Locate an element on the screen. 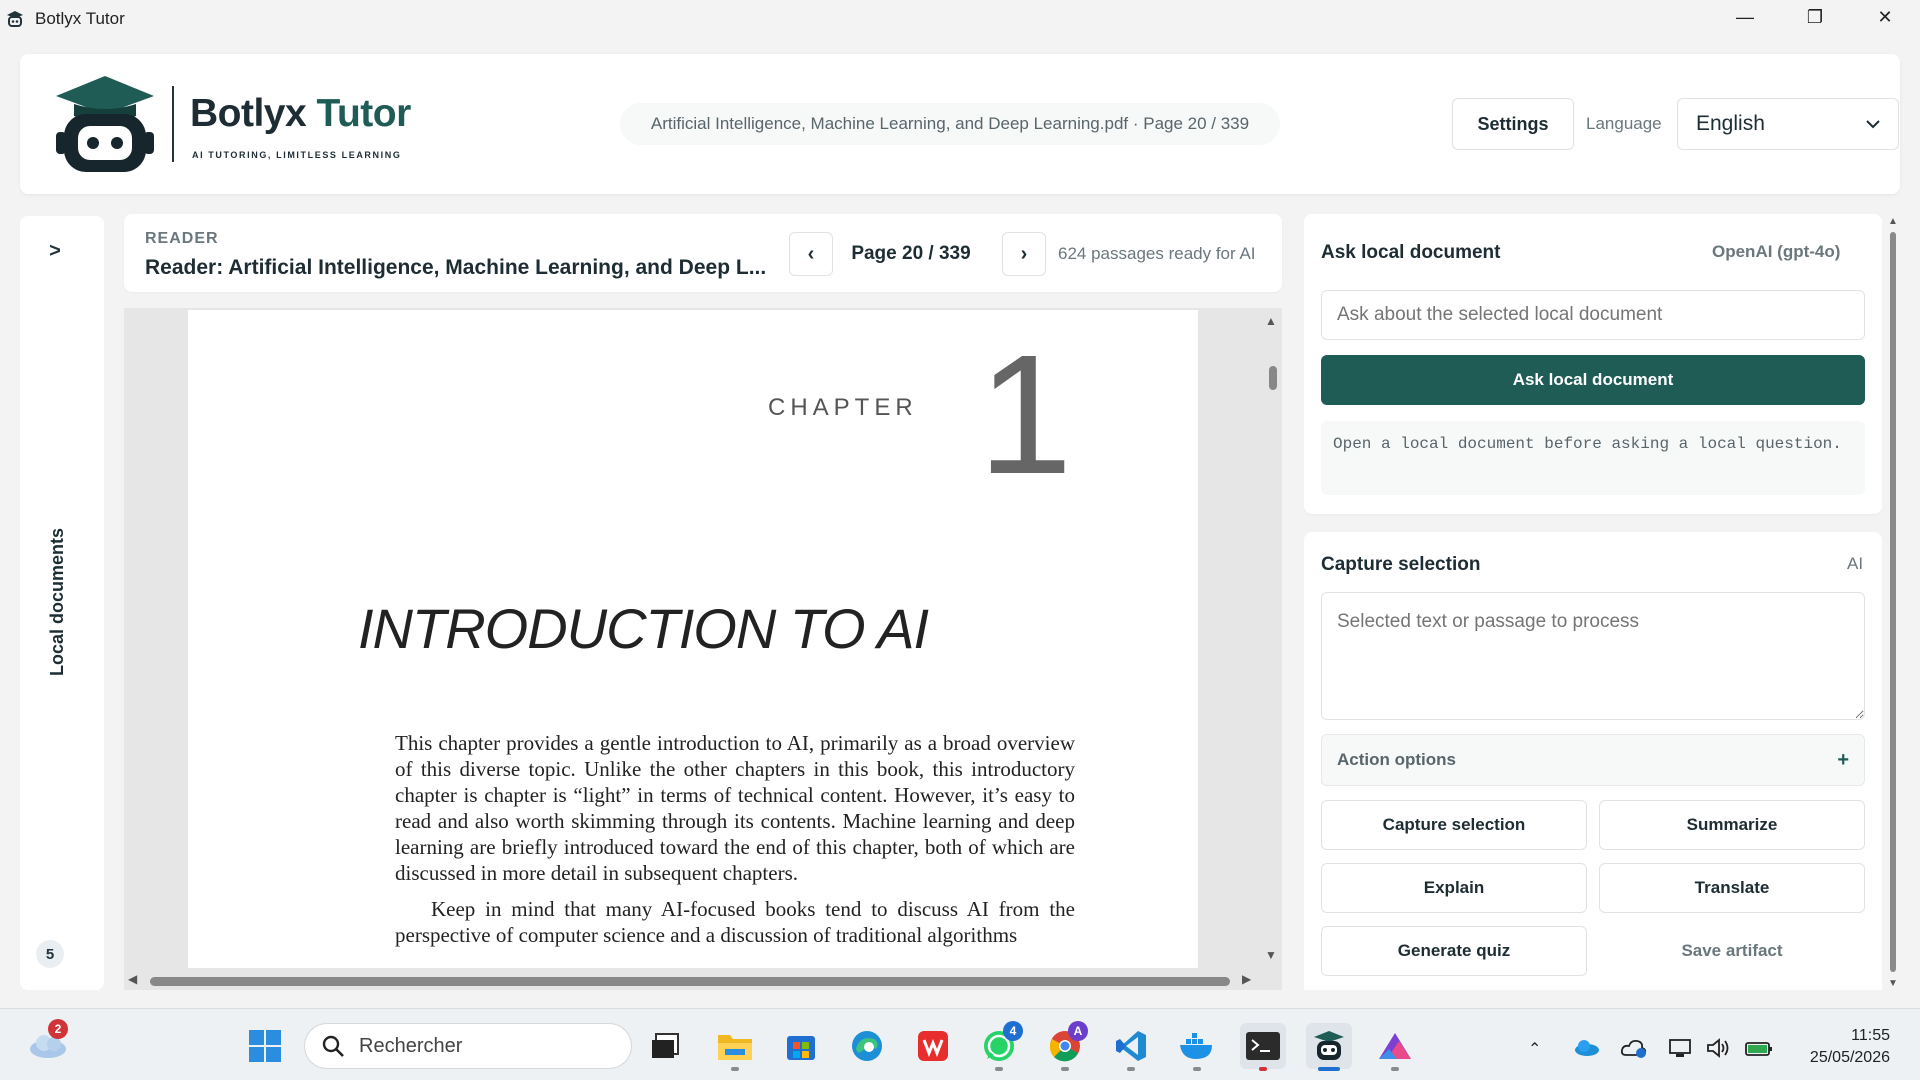 The image size is (1920, 1080). volume-icon is located at coordinates (1719, 1050).